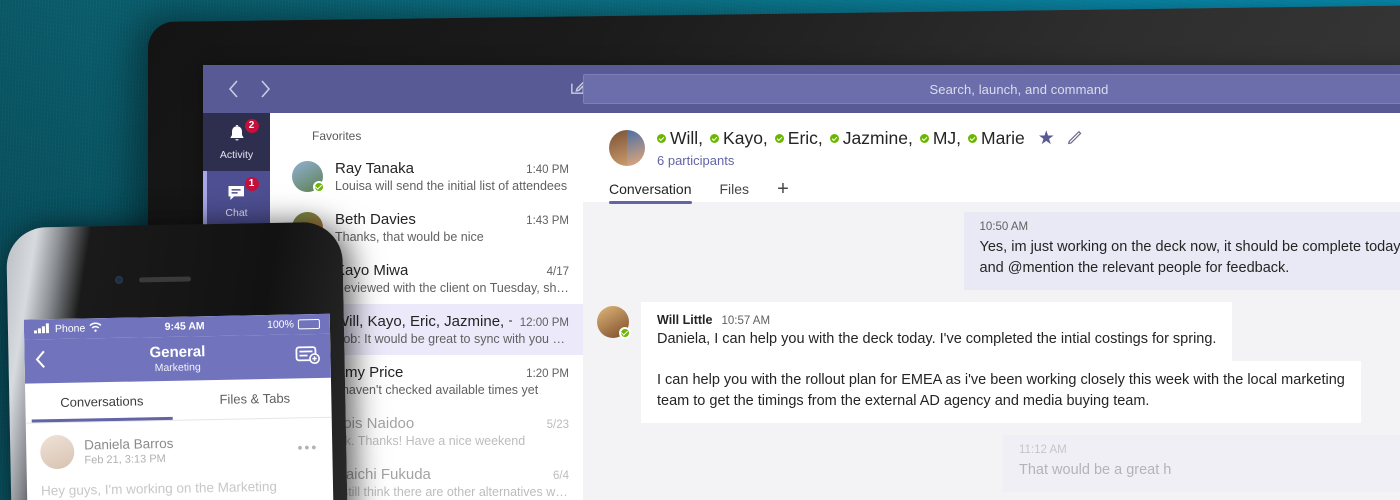 Image resolution: width=1400 pixels, height=500 pixels. What do you see at coordinates (1043, 450) in the screenshot?
I see `message-time: 11:12 AM` at bounding box center [1043, 450].